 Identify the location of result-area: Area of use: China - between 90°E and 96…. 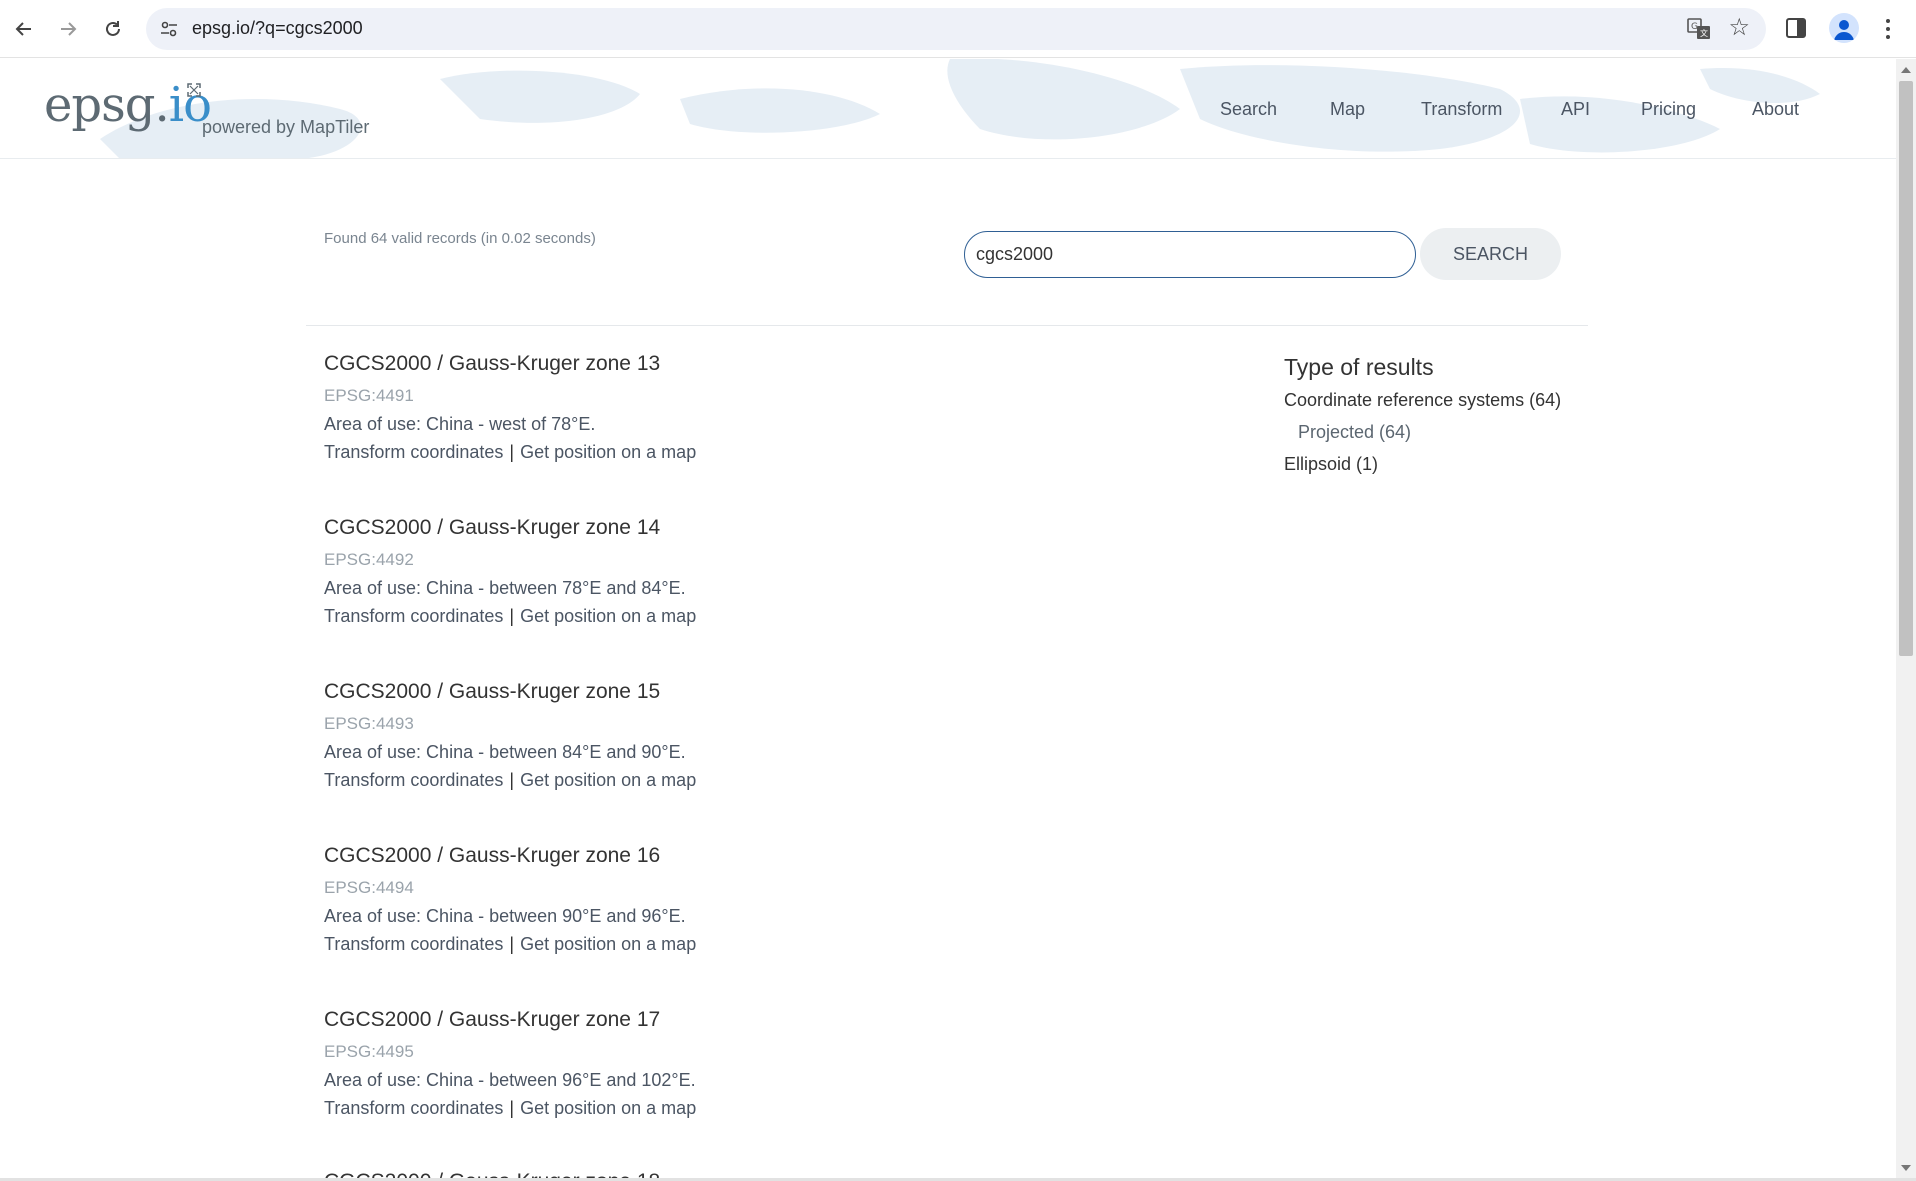
(505, 916).